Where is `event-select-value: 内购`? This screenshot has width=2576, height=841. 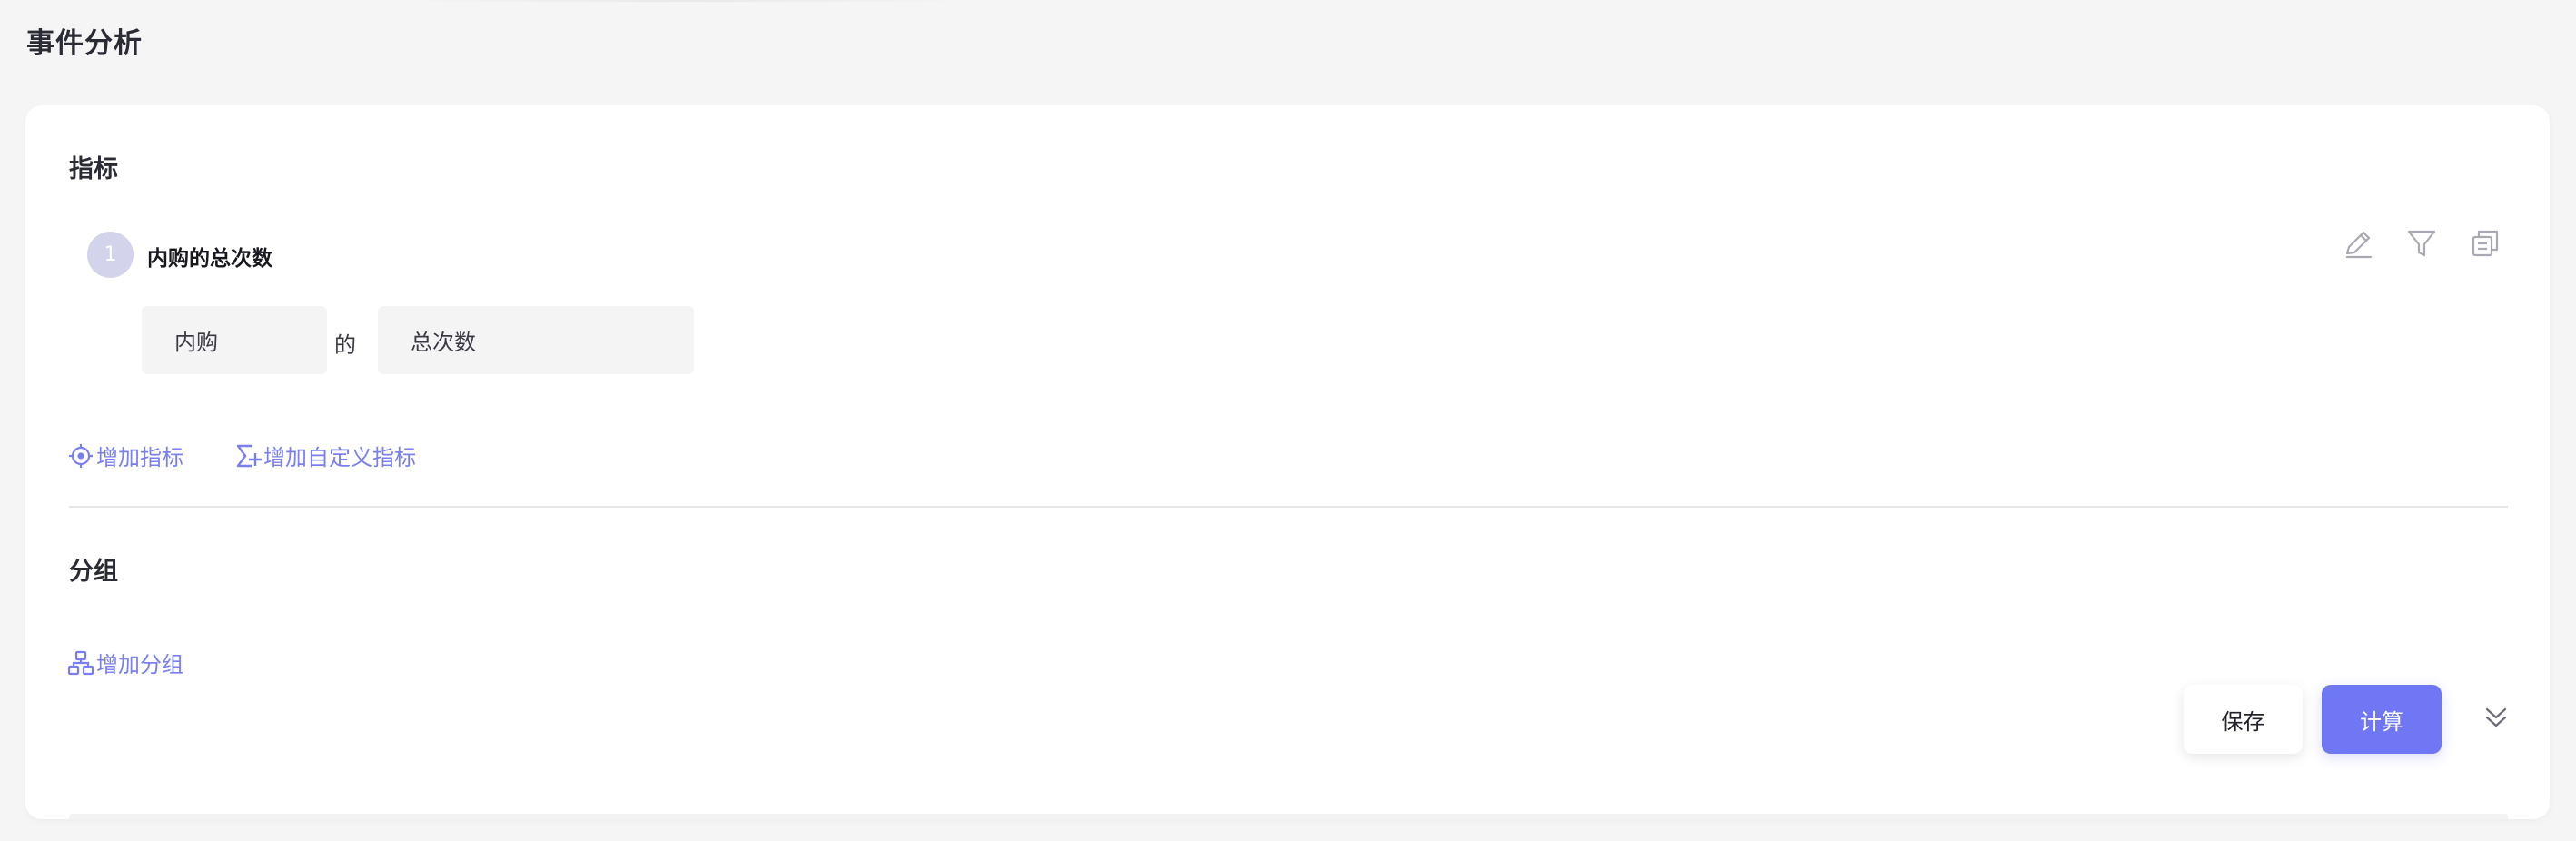
event-select-value: 内购 is located at coordinates (196, 342).